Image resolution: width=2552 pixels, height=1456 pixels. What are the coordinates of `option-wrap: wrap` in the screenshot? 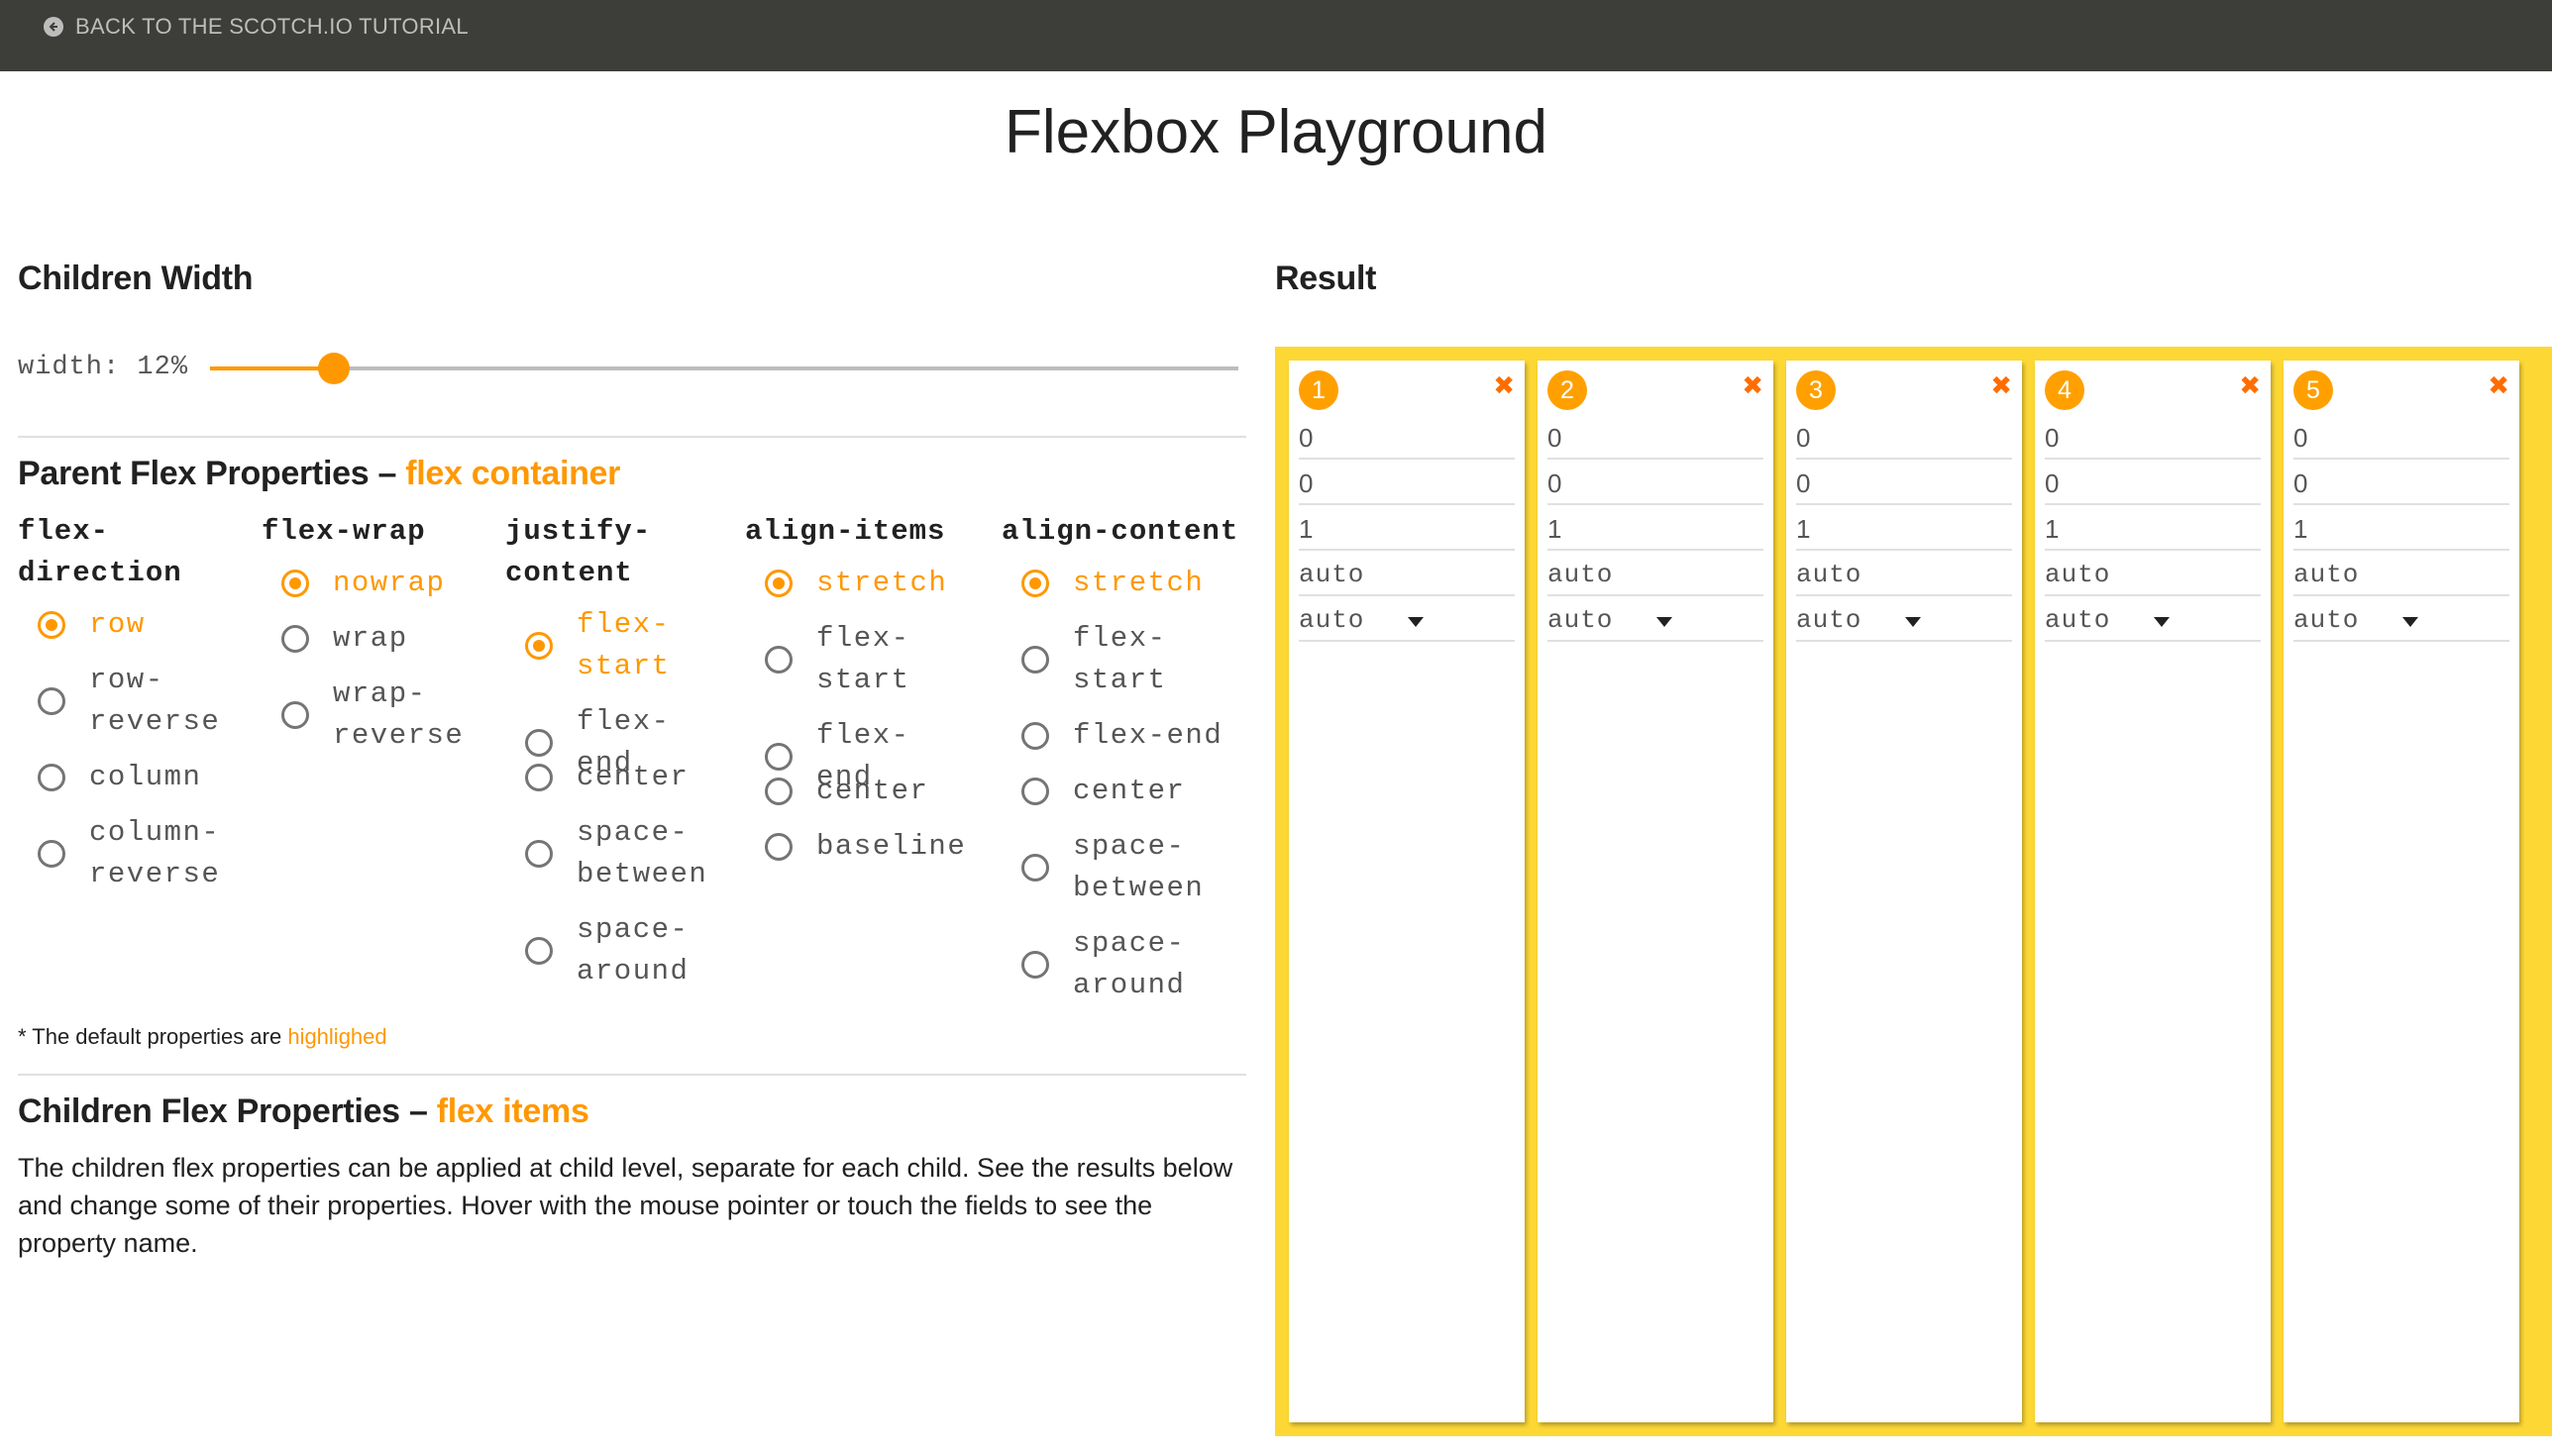 It's located at (344, 639).